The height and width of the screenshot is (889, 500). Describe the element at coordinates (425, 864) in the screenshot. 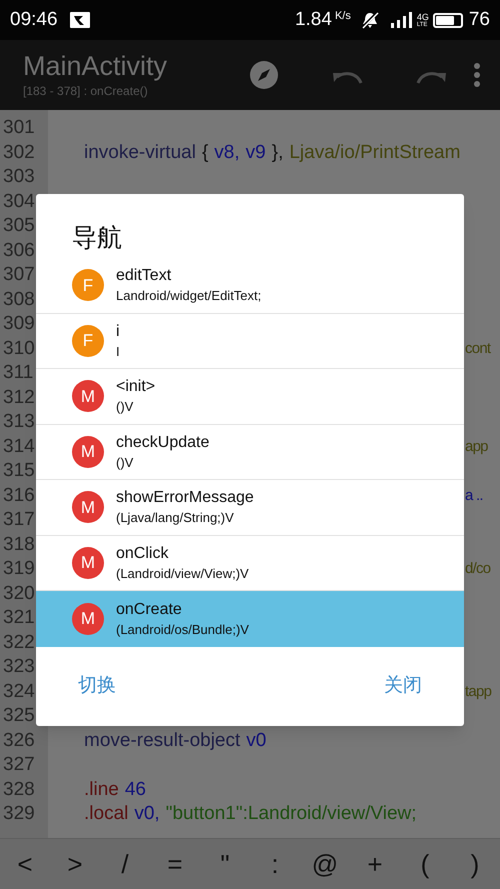

I see `symbol-key: (` at that location.